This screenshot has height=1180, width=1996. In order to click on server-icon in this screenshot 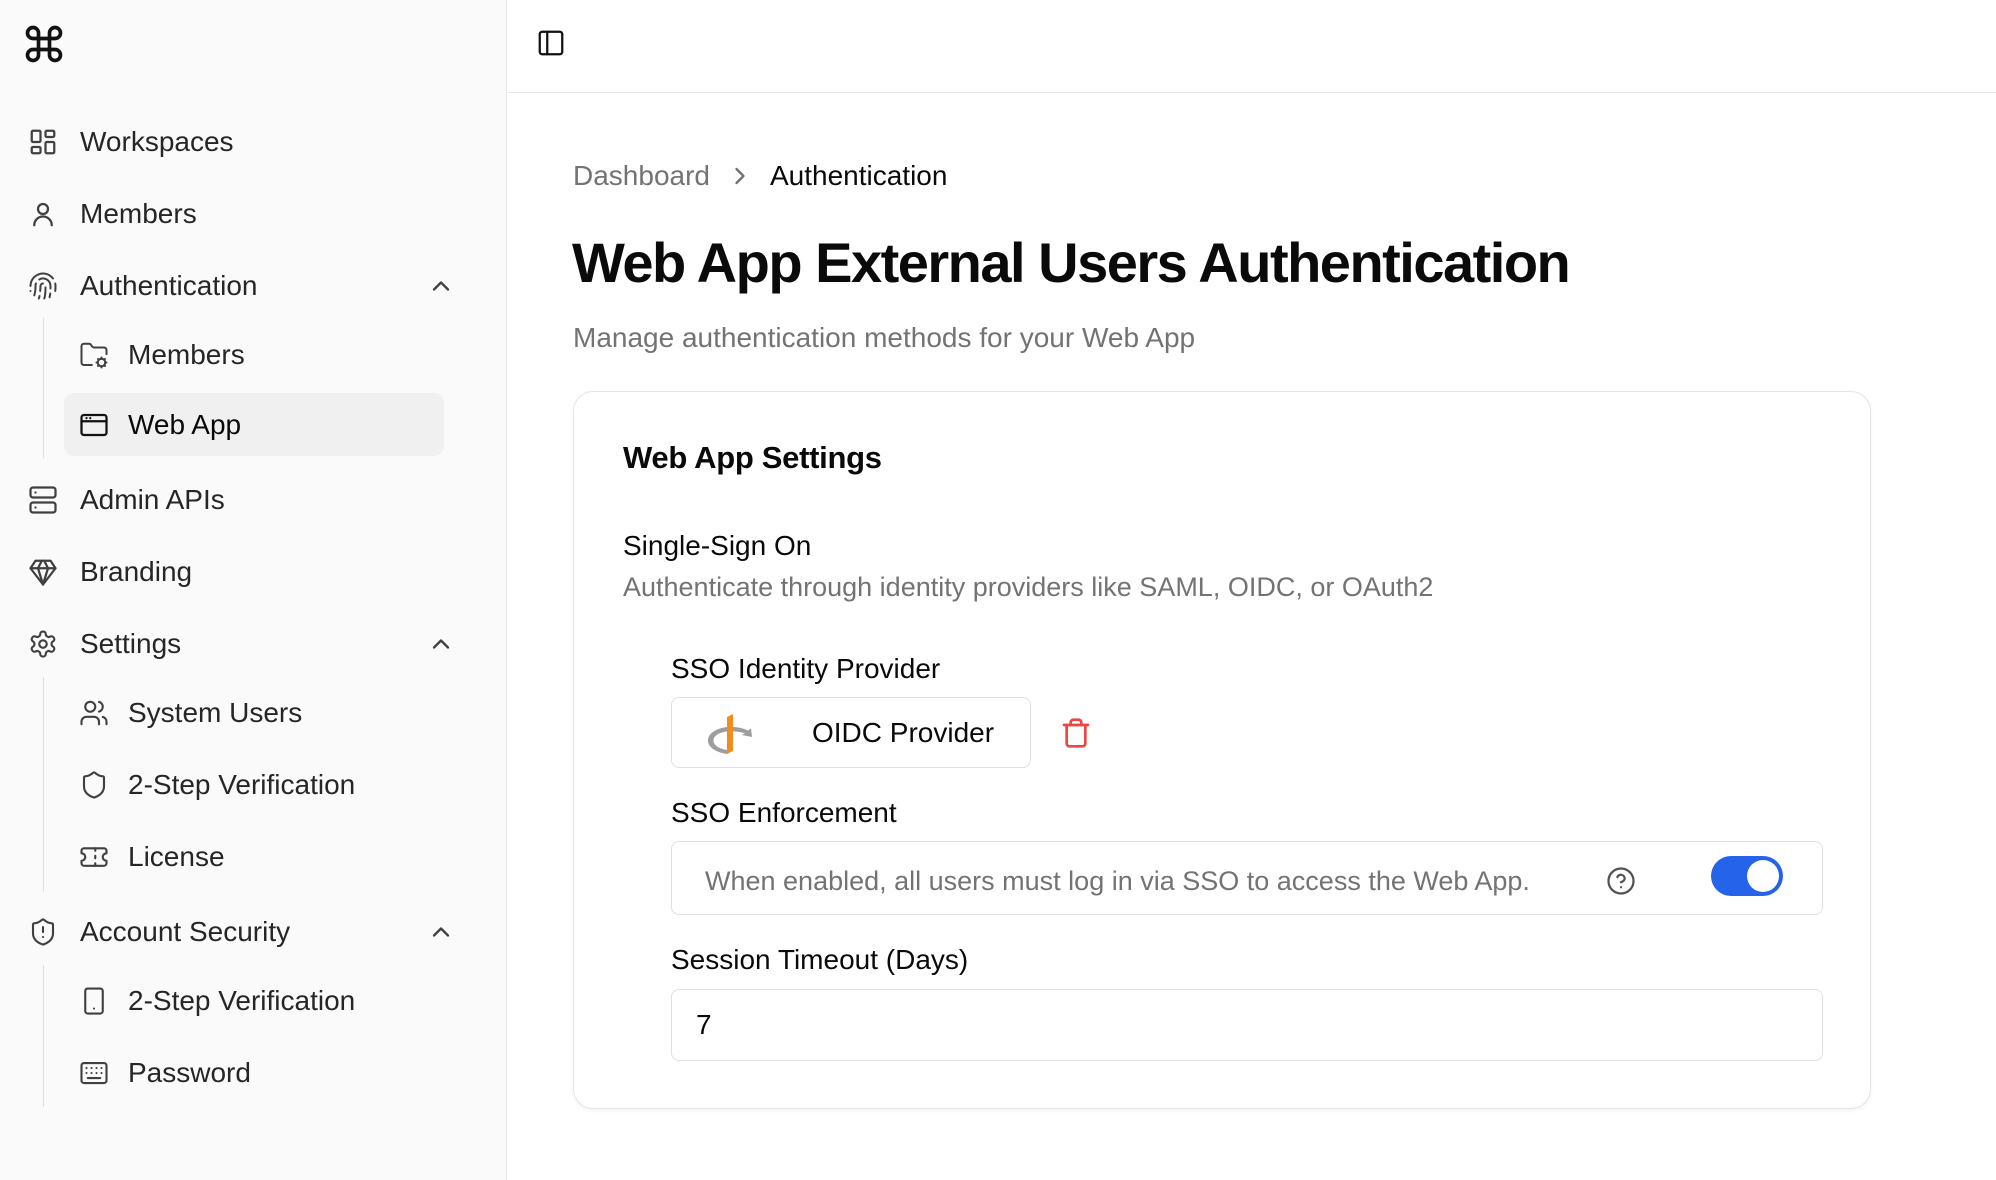, I will do `click(43, 500)`.